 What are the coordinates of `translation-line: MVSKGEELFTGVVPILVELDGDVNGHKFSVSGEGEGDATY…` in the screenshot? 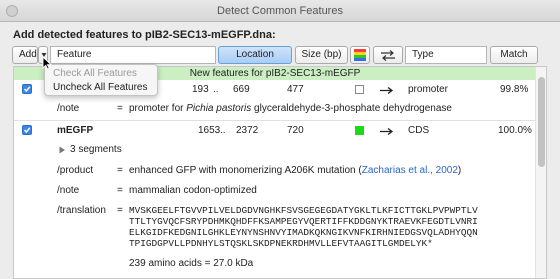 It's located at (303, 210).